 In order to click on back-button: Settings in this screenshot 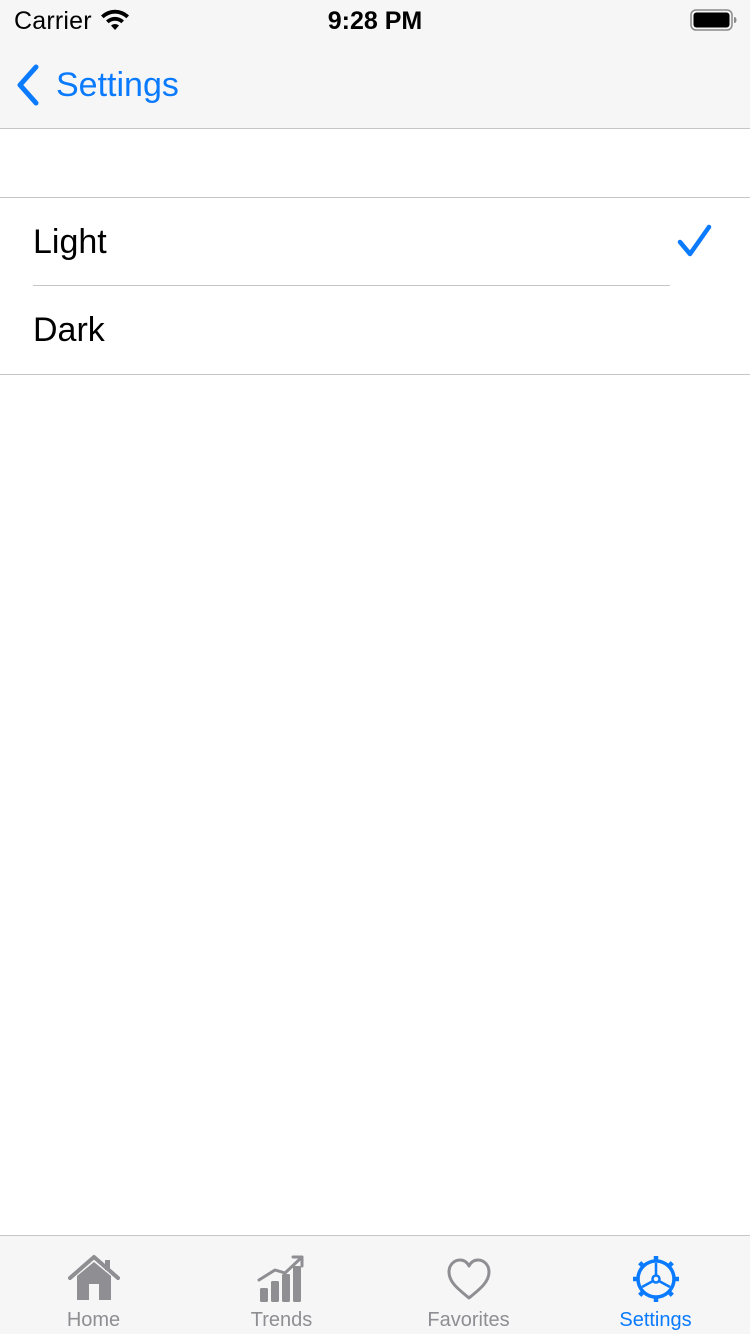, I will do `click(96, 85)`.